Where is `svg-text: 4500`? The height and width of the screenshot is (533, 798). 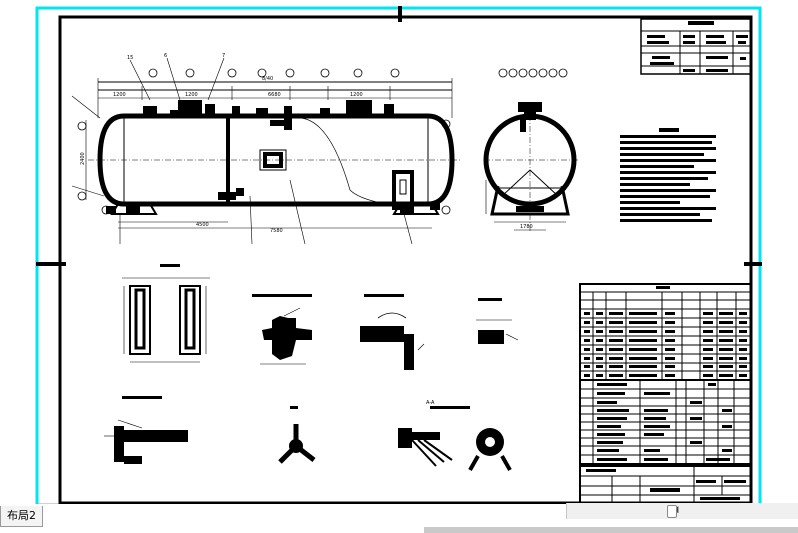
svg-text: 4500 is located at coordinates (202, 225).